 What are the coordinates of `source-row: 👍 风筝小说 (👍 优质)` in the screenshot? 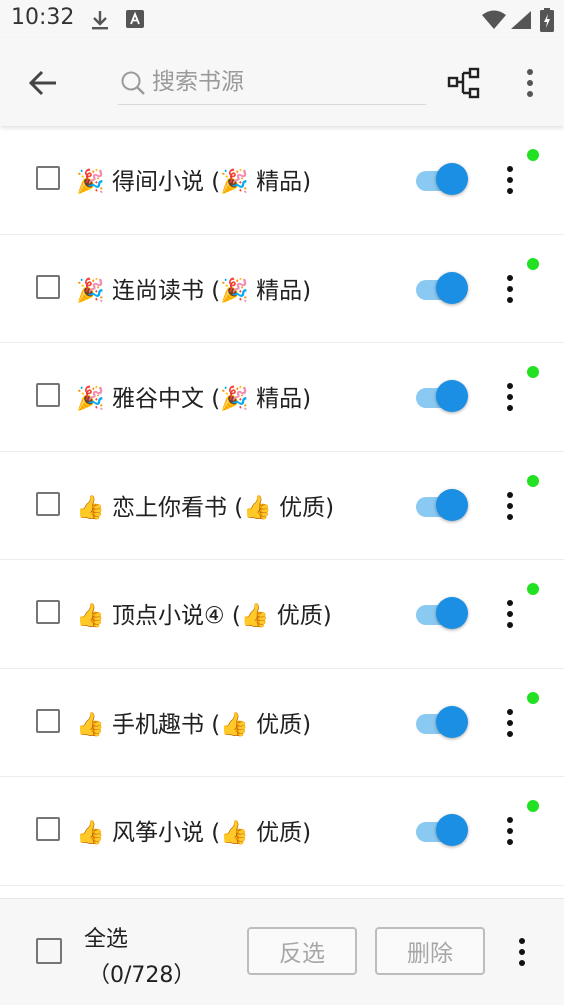 It's located at (282, 831).